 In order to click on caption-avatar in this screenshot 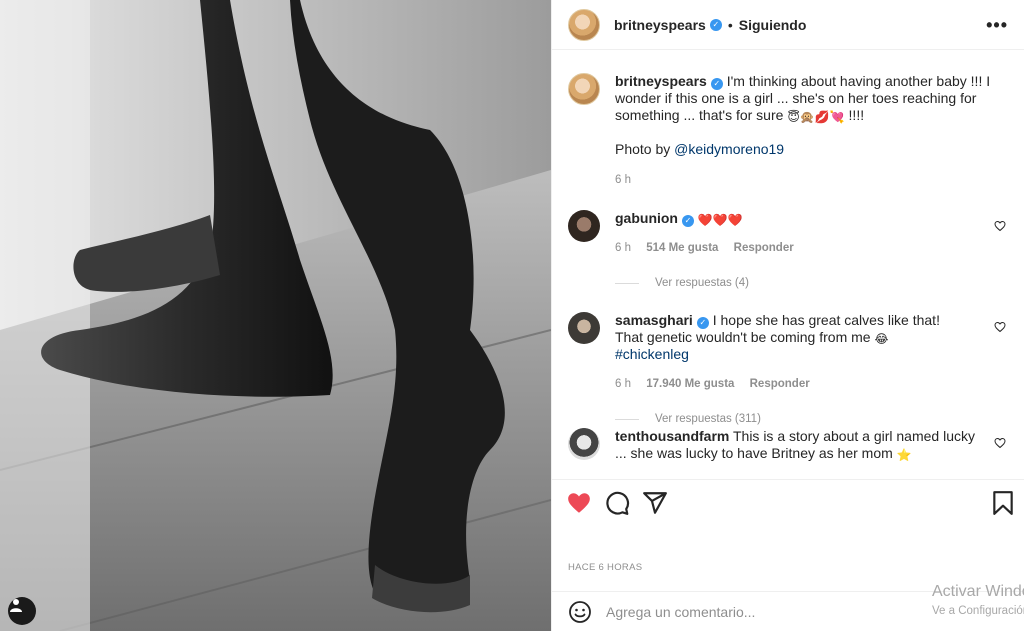, I will do `click(584, 89)`.